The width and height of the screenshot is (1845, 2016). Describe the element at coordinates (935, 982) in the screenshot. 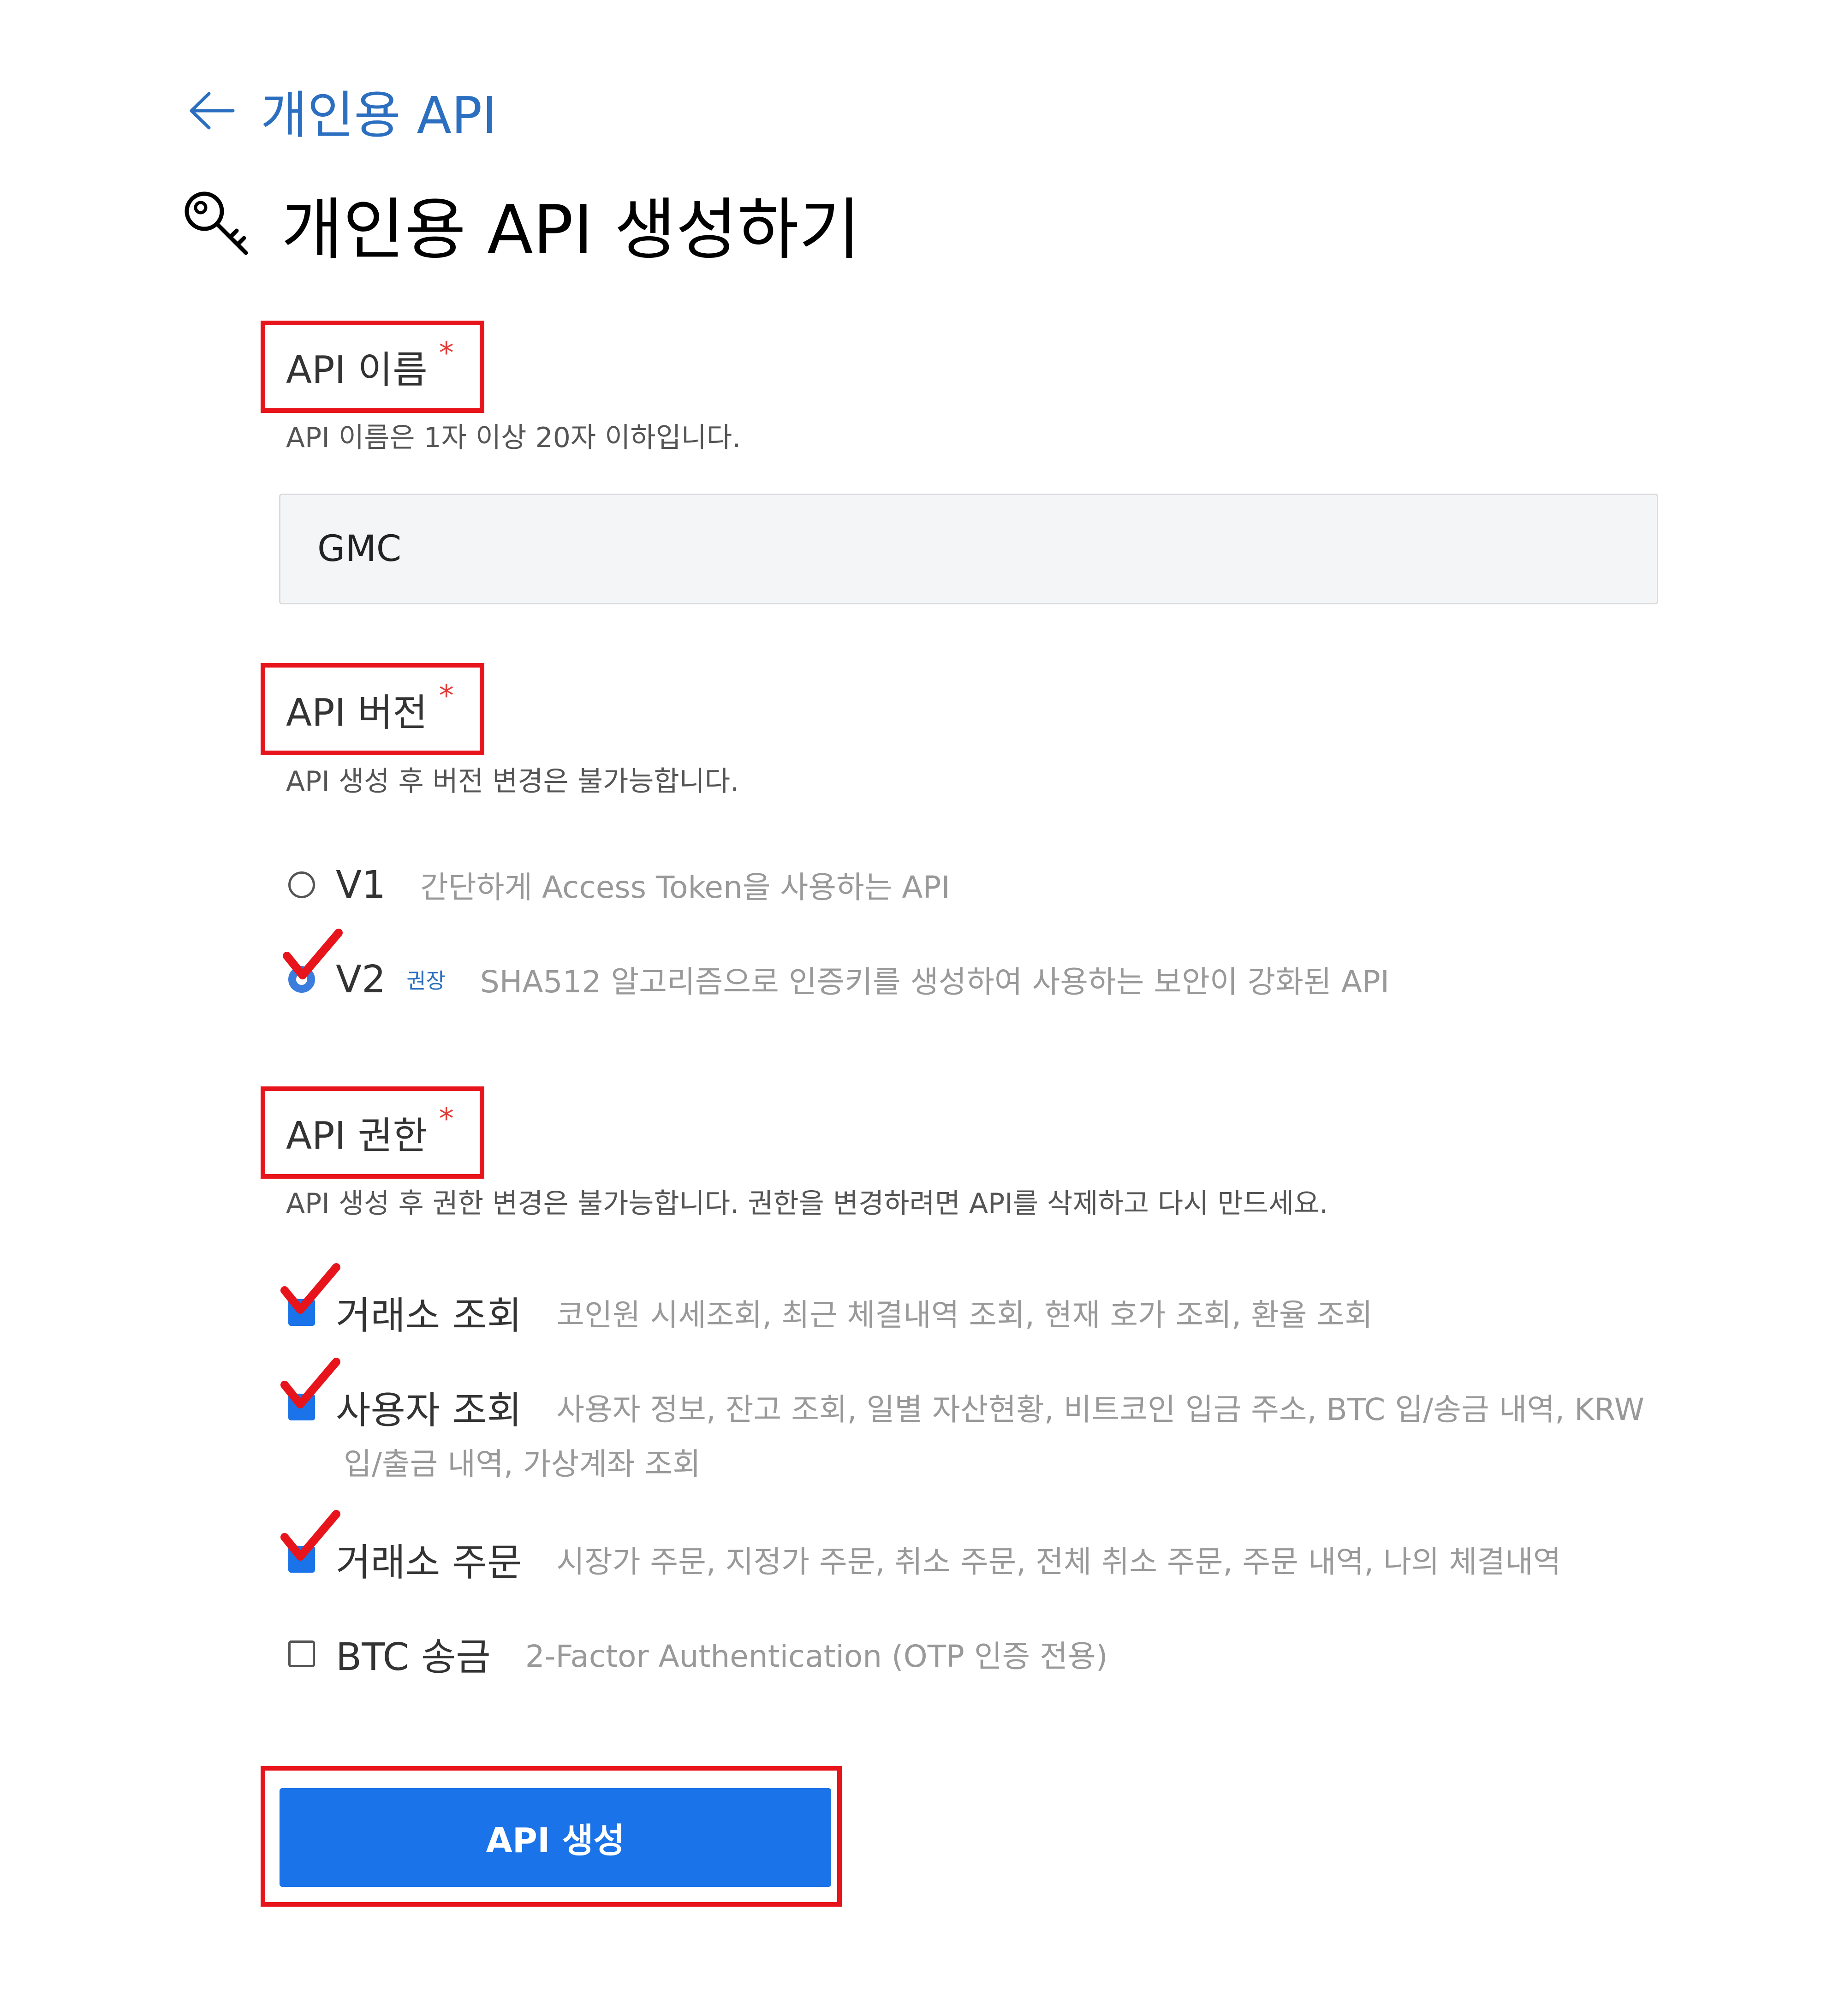

I see `v2-description: SHA512 알고리즘으로 인증키를 생성하여 사용하는 보안이 강화된 API` at that location.